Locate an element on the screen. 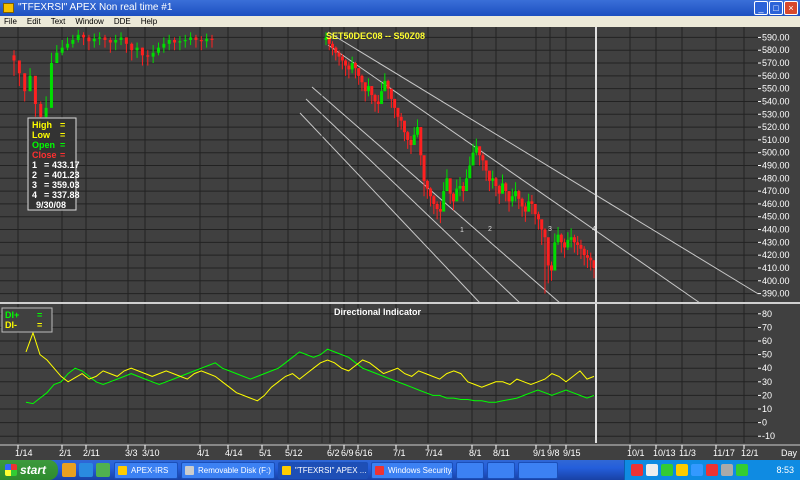 The width and height of the screenshot is (800, 480). task-desktop is located at coordinates (470, 470).